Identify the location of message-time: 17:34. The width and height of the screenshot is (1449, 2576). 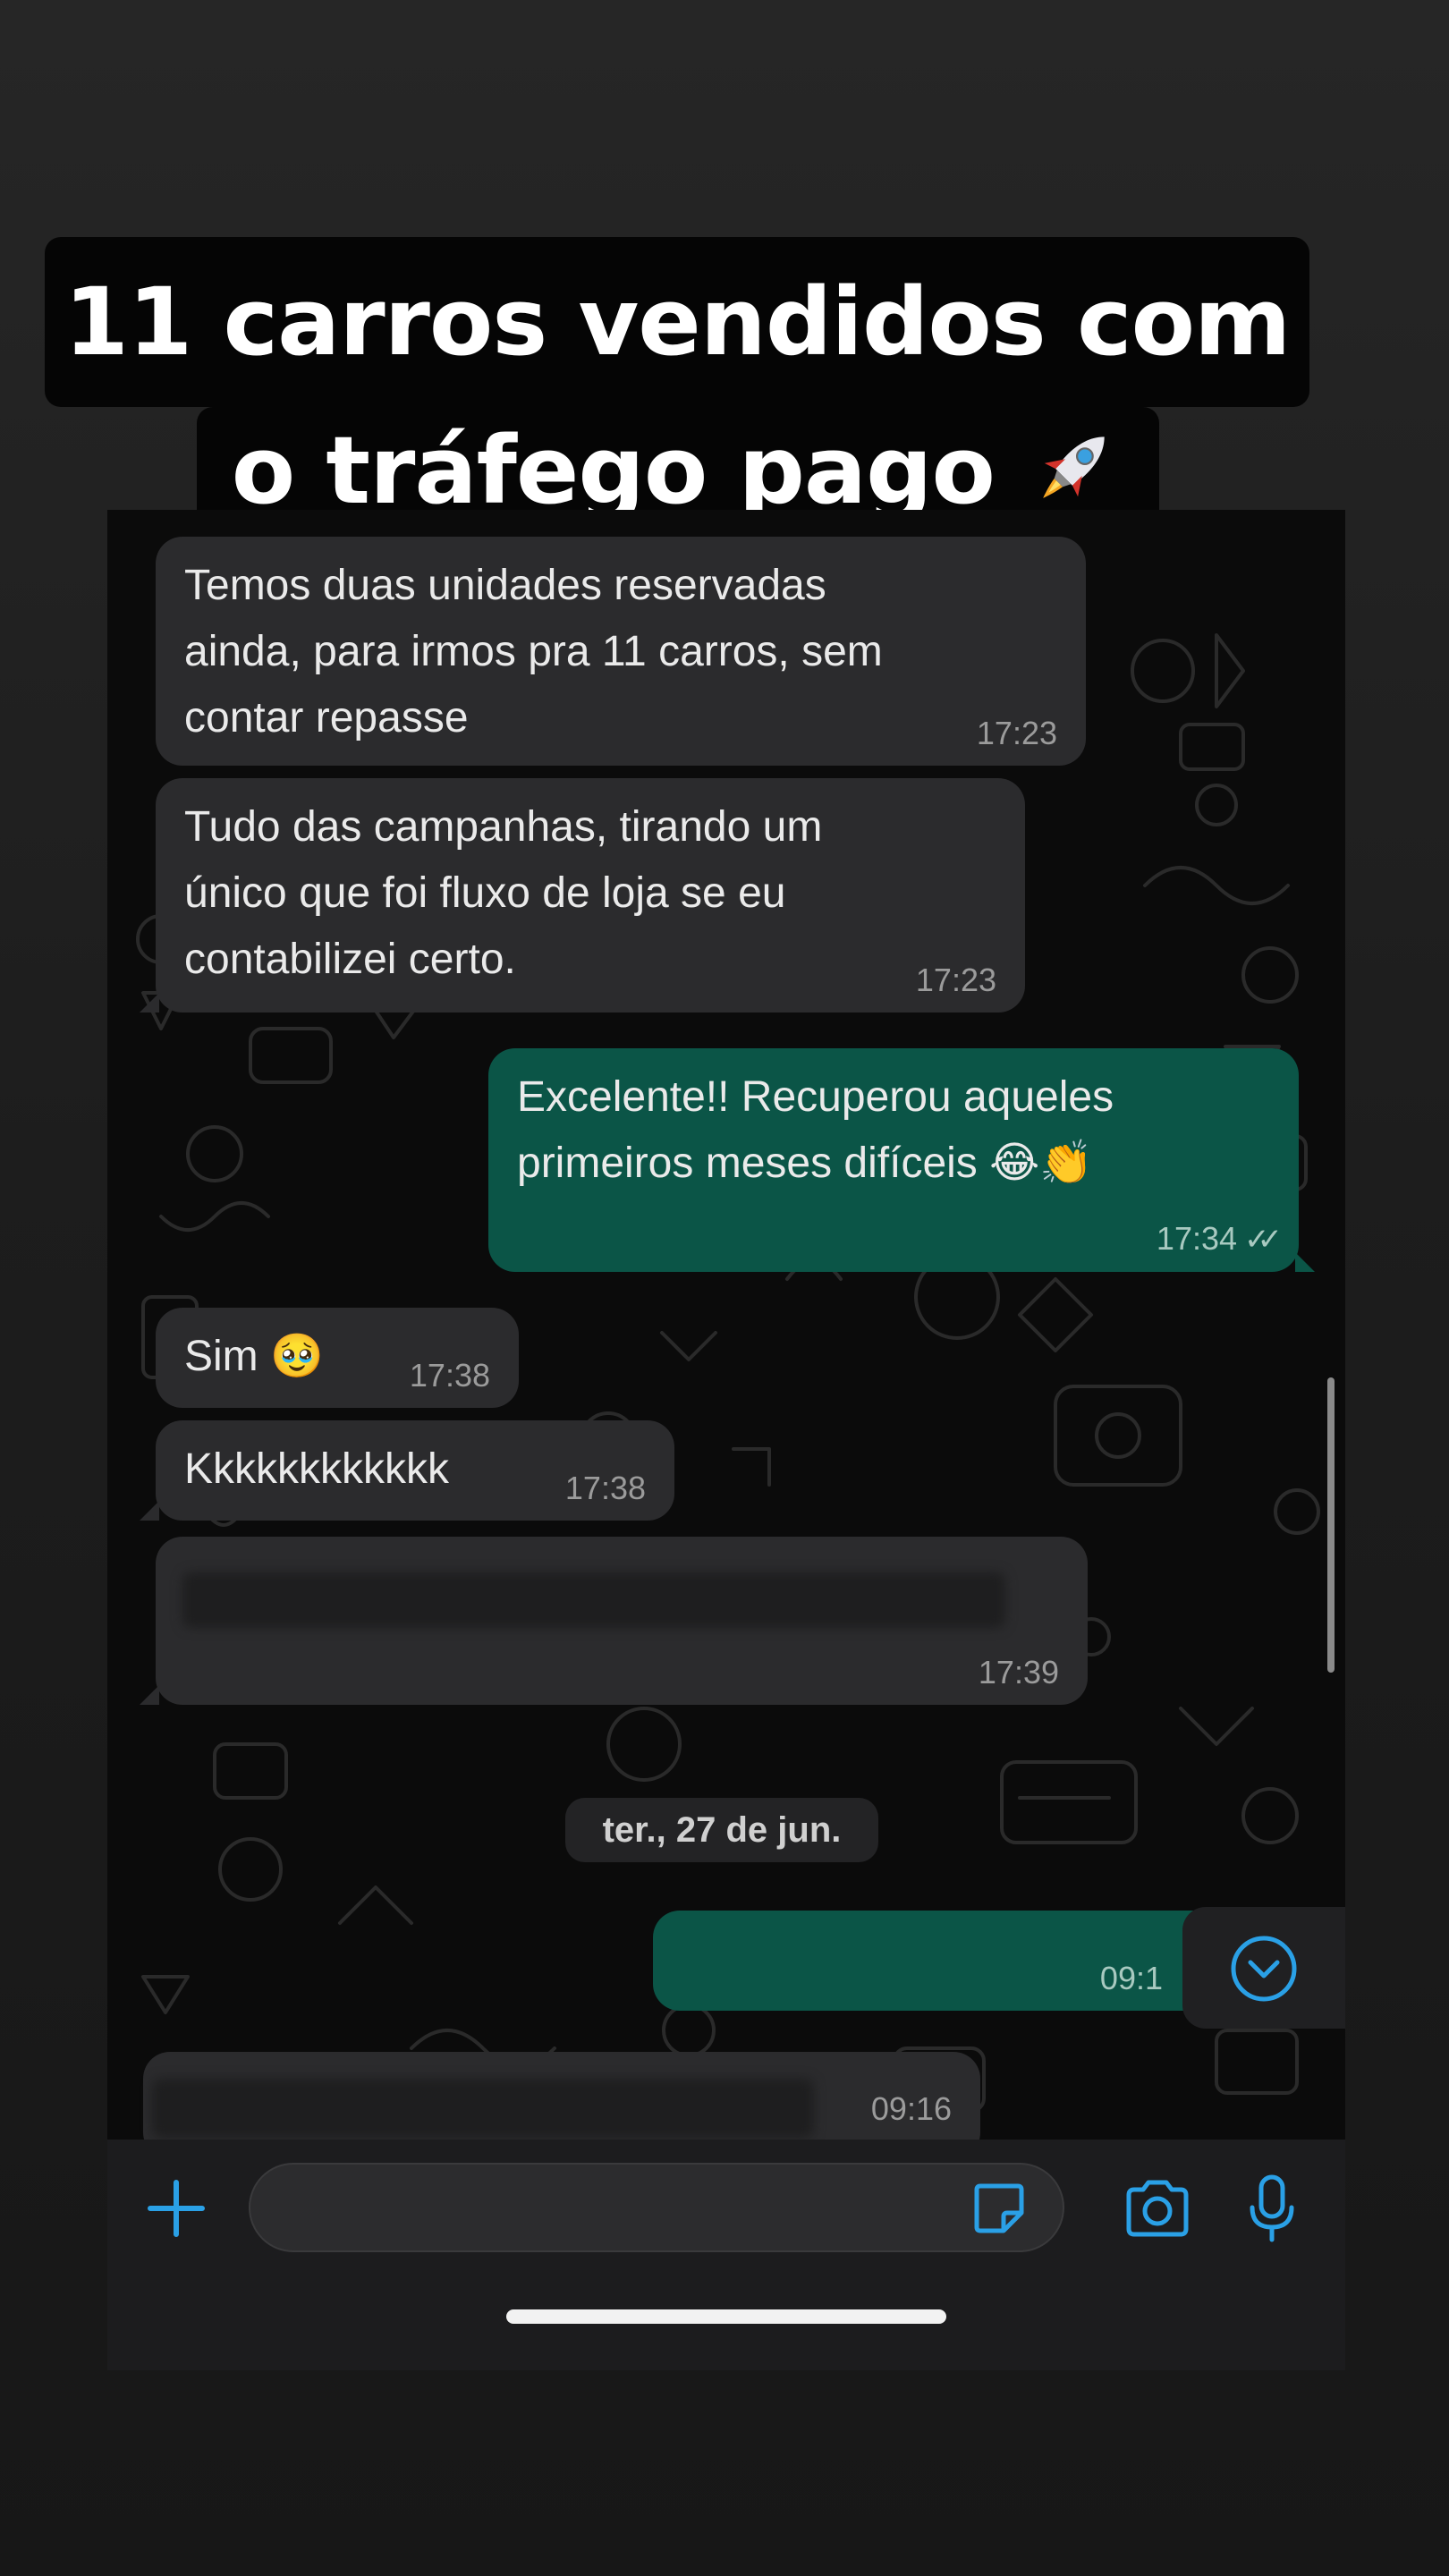
(1197, 1238).